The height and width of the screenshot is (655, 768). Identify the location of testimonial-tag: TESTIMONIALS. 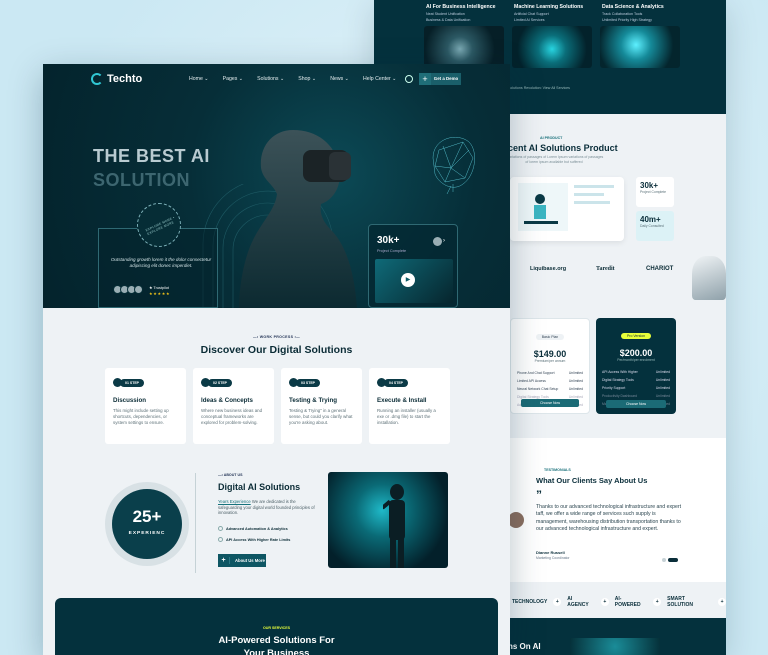
(557, 470).